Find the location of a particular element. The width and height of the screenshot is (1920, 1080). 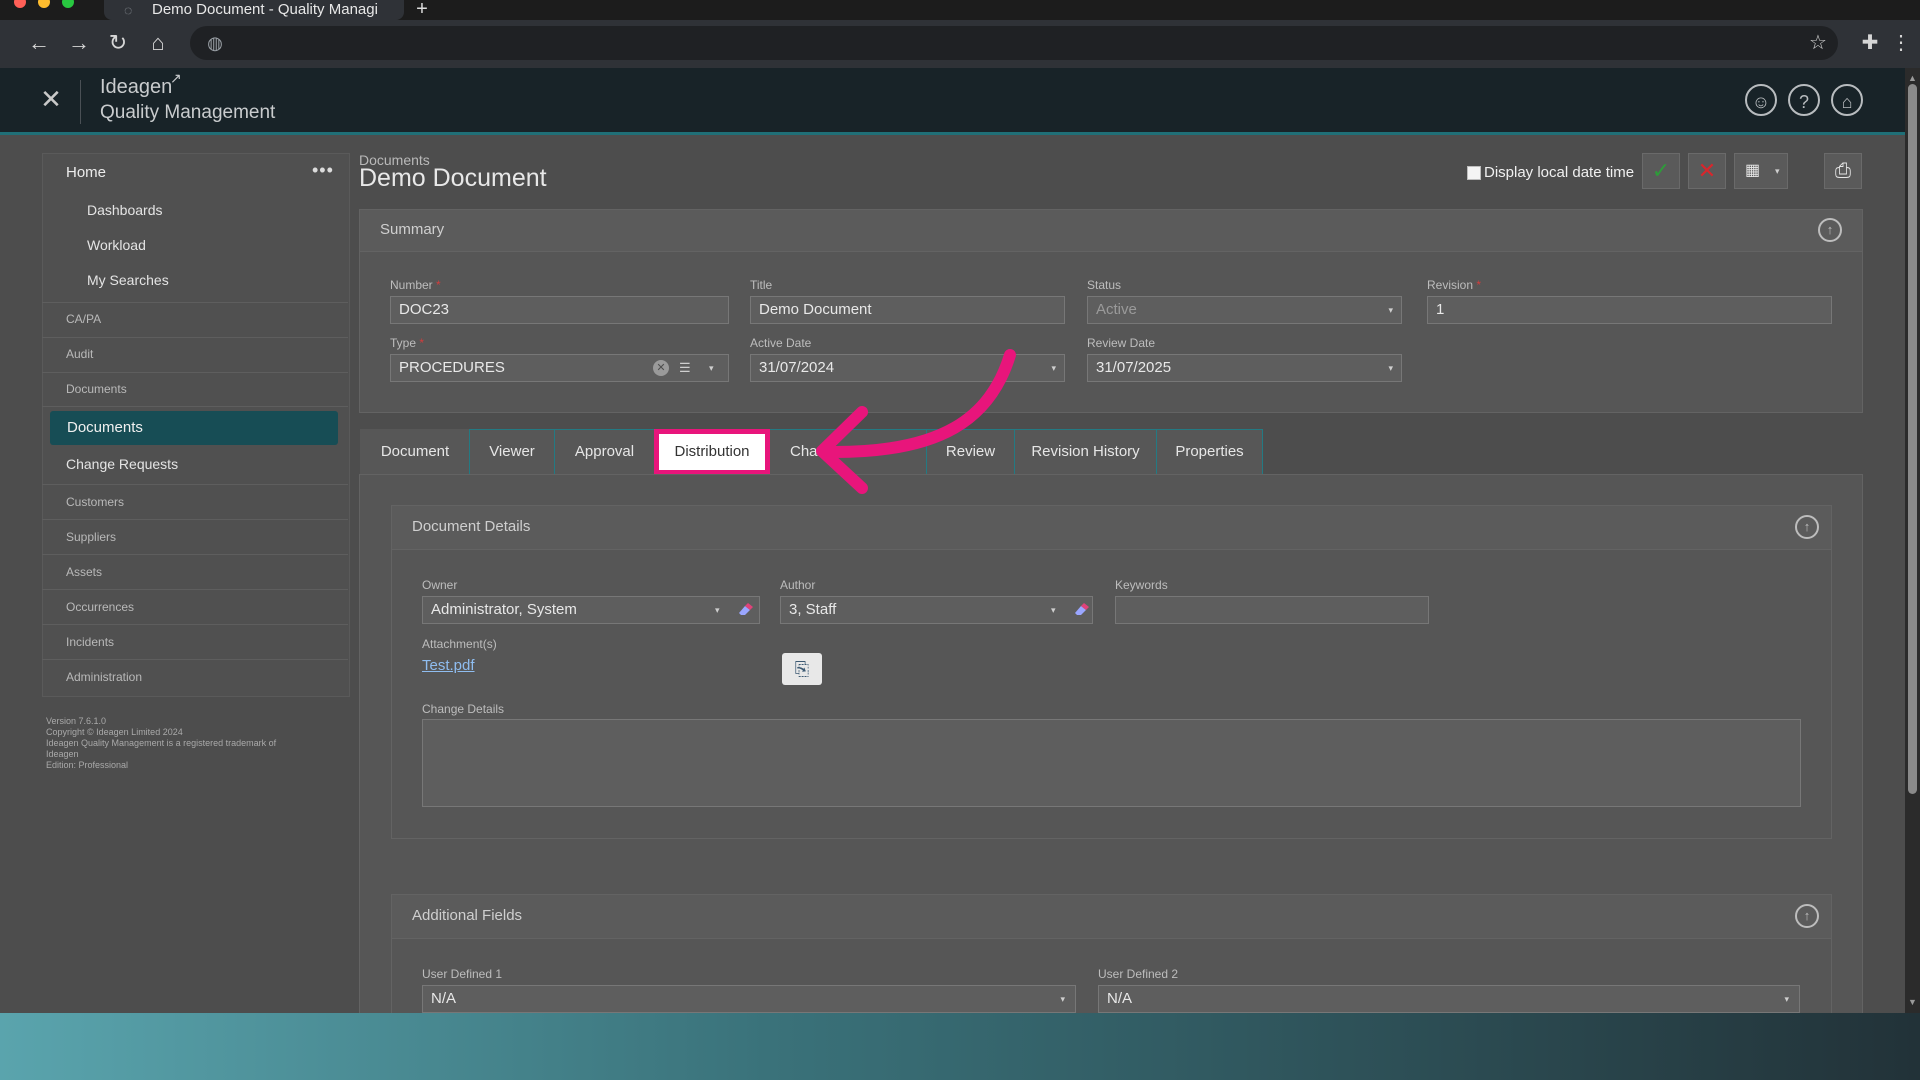

scroll-thumb is located at coordinates (1912, 439).